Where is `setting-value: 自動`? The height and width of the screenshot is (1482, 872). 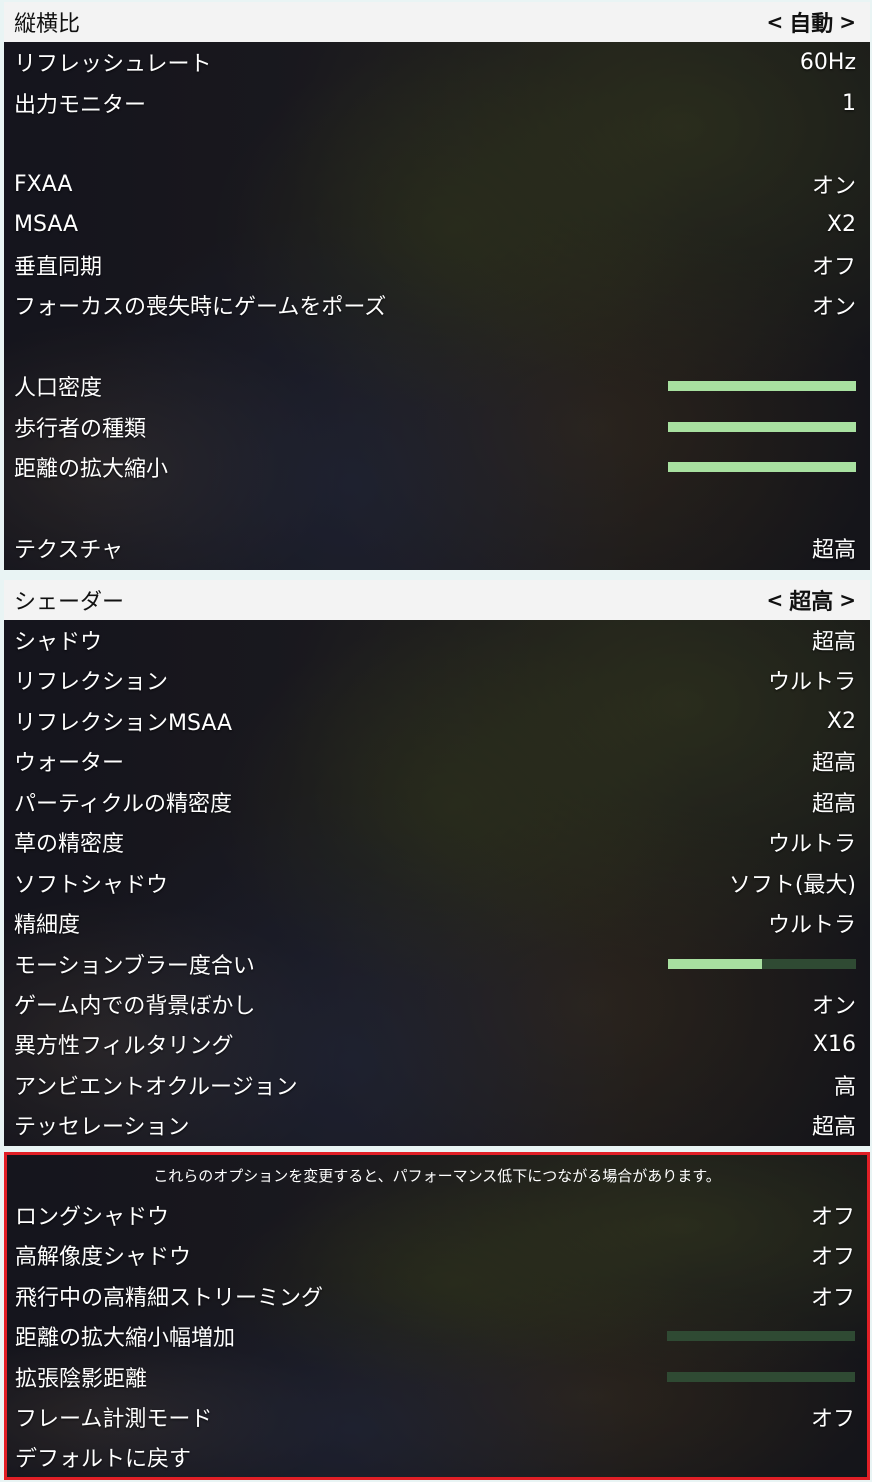 setting-value: 自動 is located at coordinates (811, 24).